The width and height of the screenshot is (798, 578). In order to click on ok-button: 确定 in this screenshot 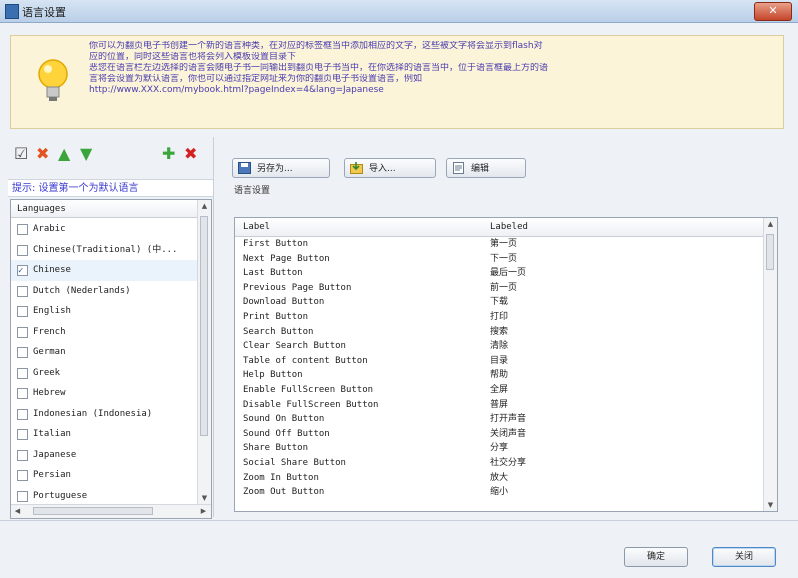, I will do `click(656, 557)`.